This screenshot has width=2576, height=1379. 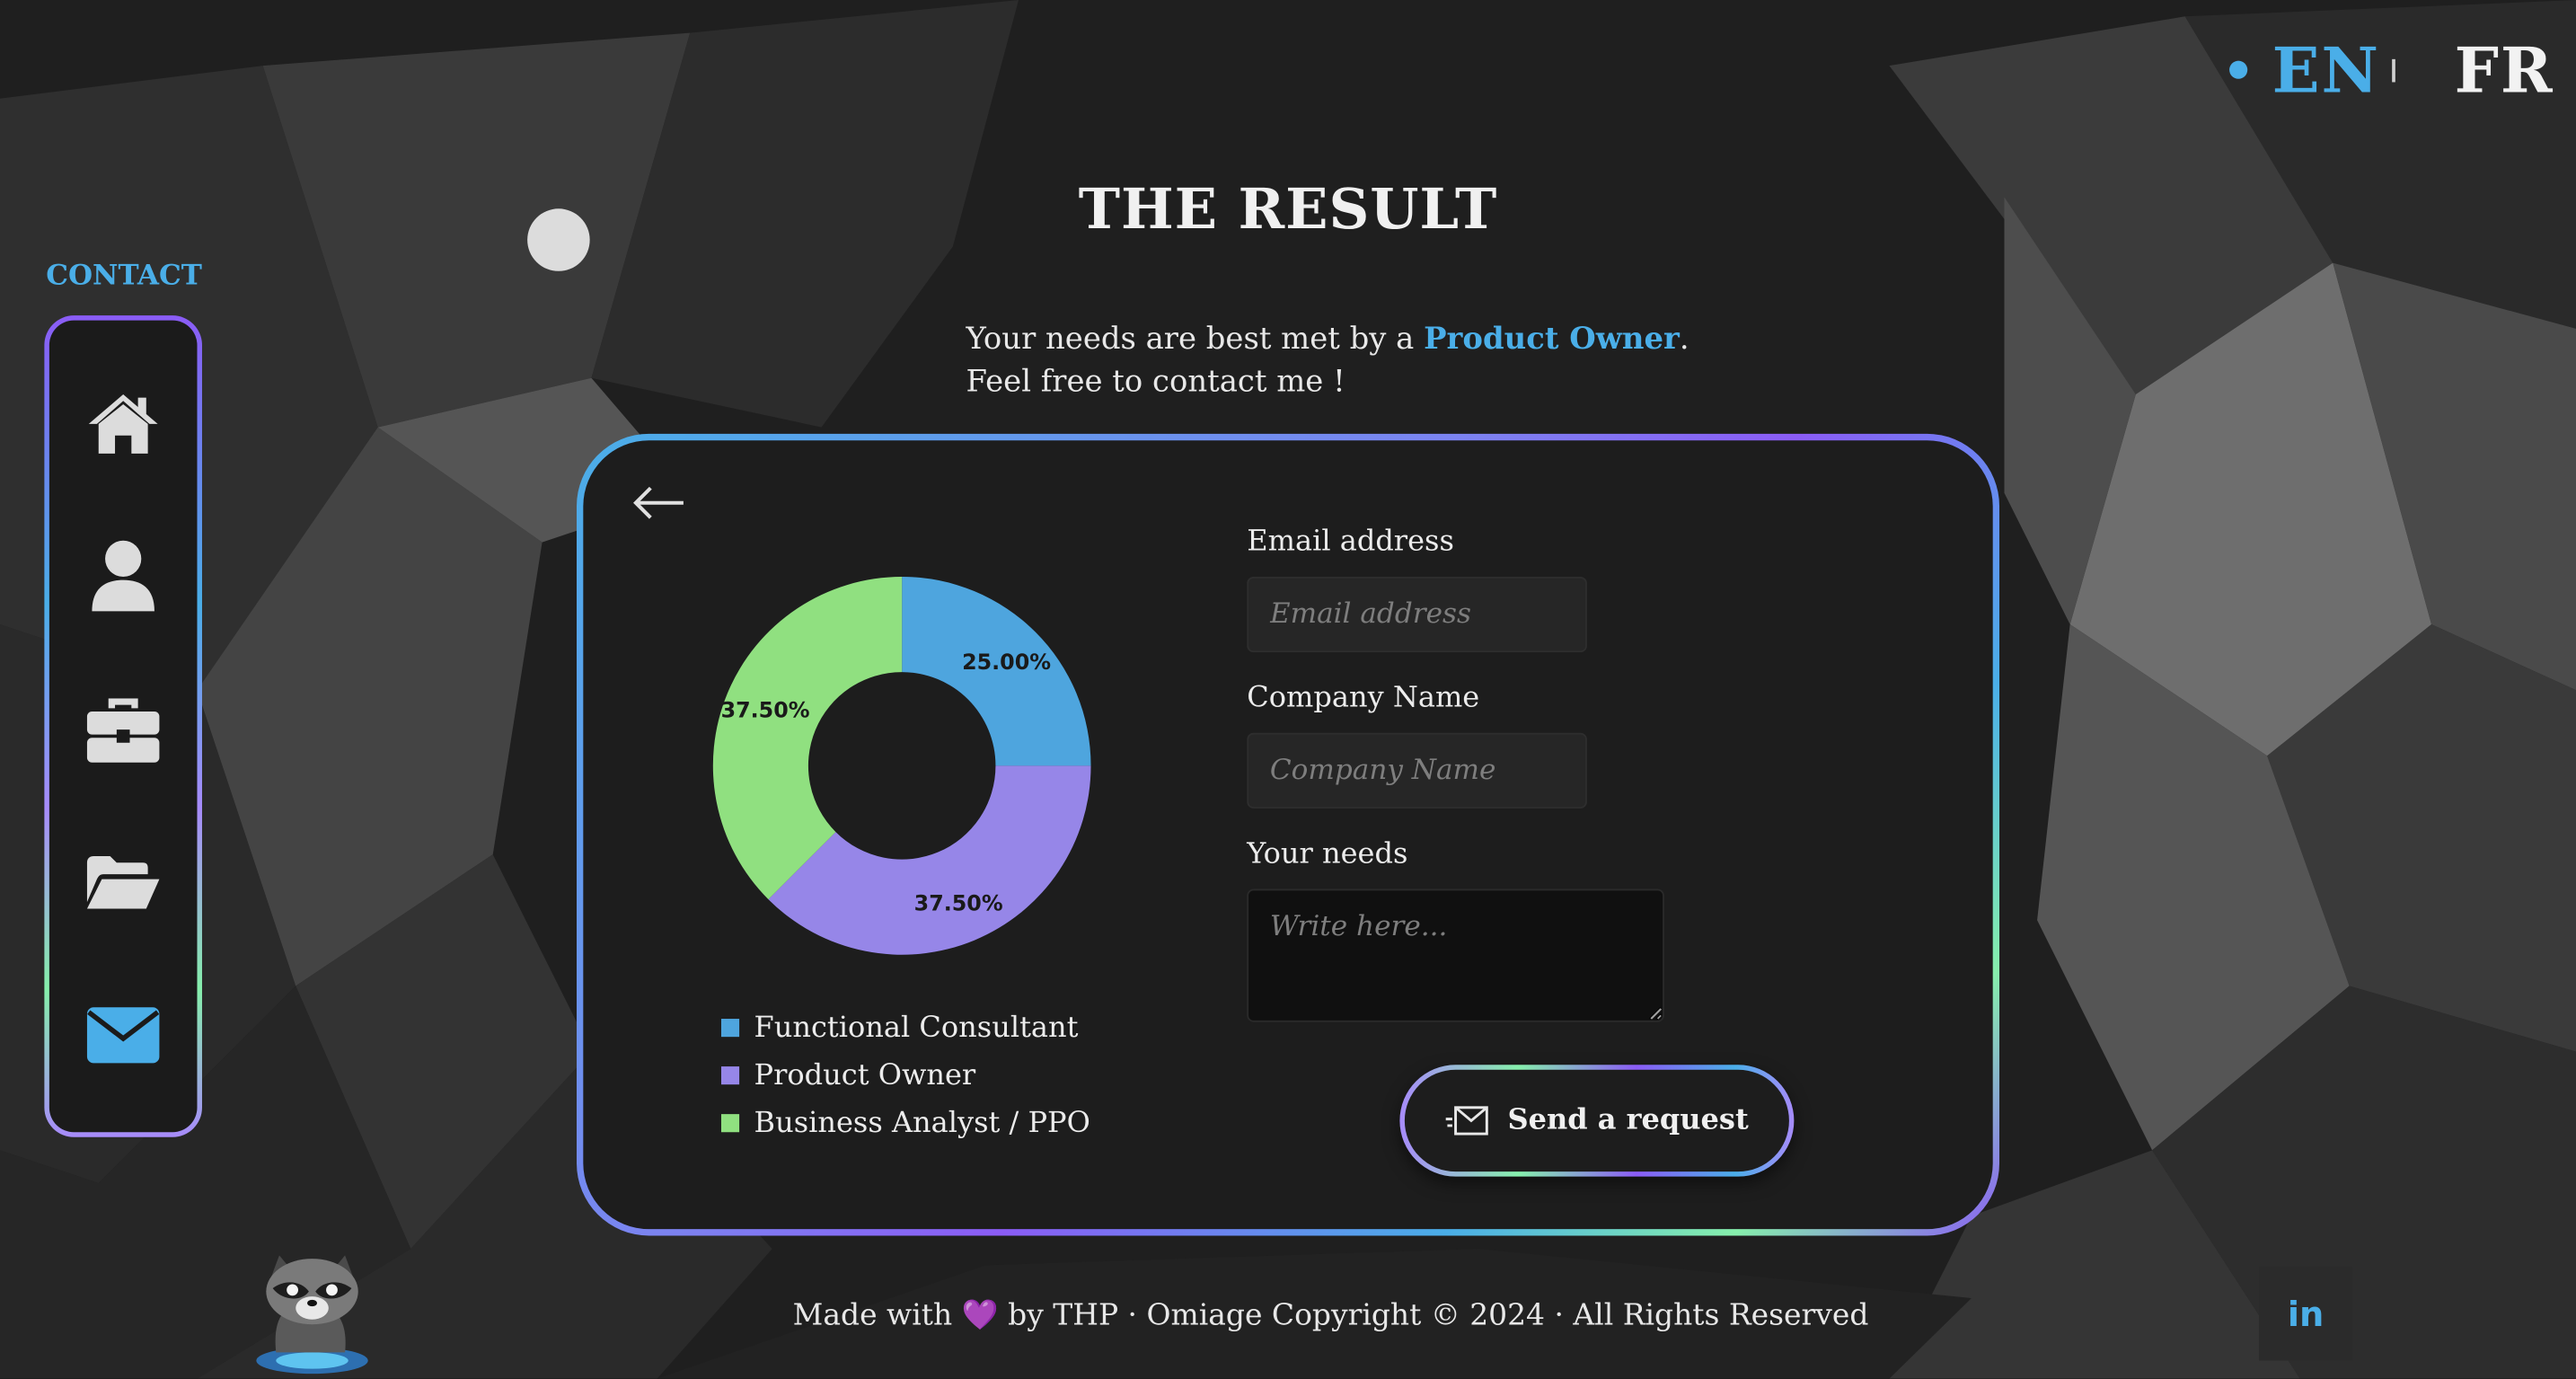 What do you see at coordinates (929, 860) in the screenshot?
I see `donut-slice-product-owner` at bounding box center [929, 860].